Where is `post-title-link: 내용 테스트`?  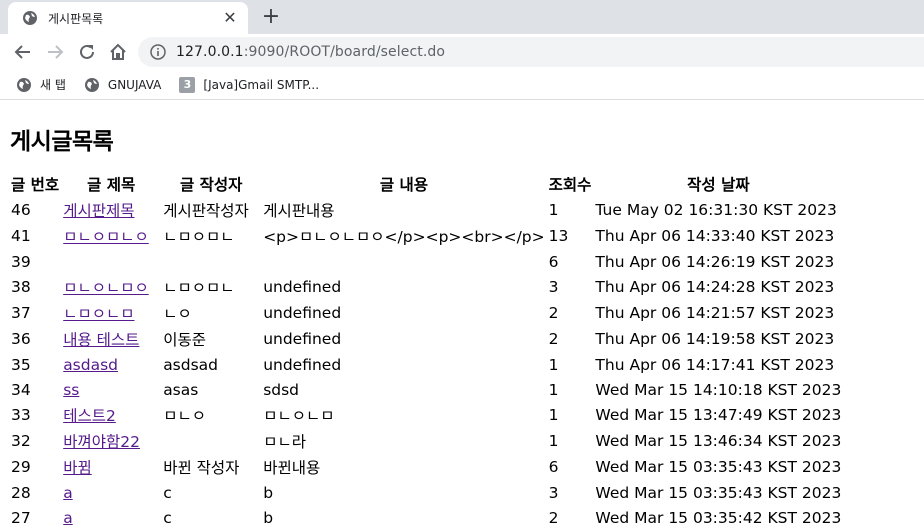 post-title-link: 내용 테스트 is located at coordinates (101, 340).